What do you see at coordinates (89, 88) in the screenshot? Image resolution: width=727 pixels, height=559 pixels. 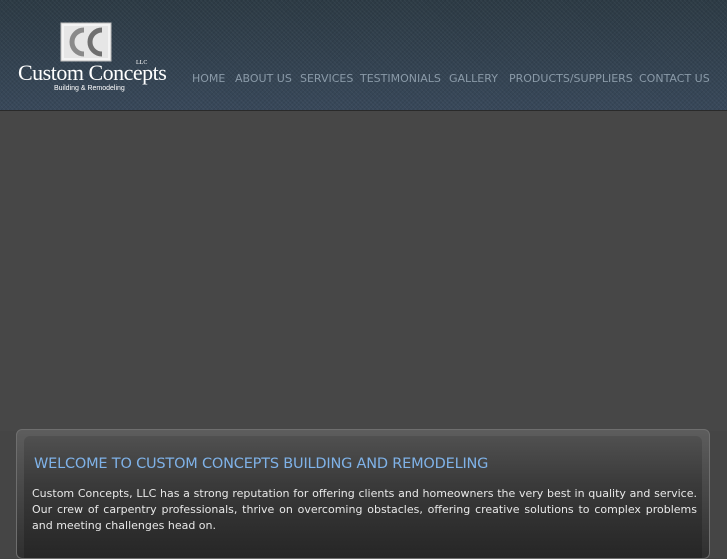 I see `logo-tagline: Building & Remodeling` at bounding box center [89, 88].